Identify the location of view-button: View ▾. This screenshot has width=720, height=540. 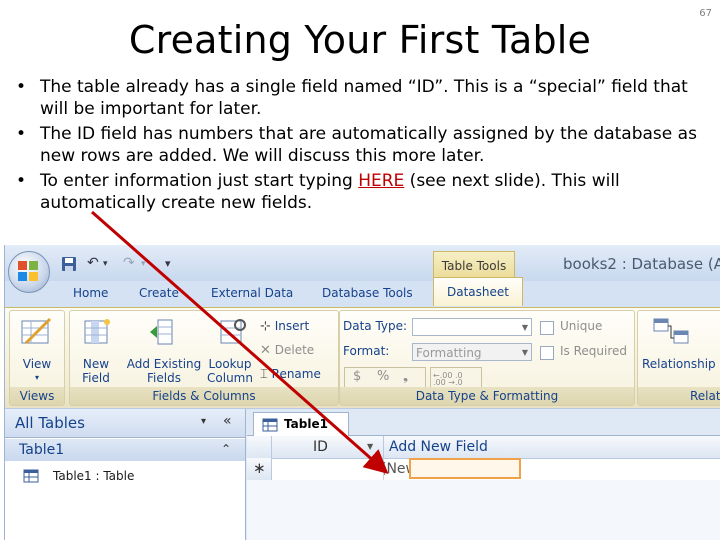
(37, 371).